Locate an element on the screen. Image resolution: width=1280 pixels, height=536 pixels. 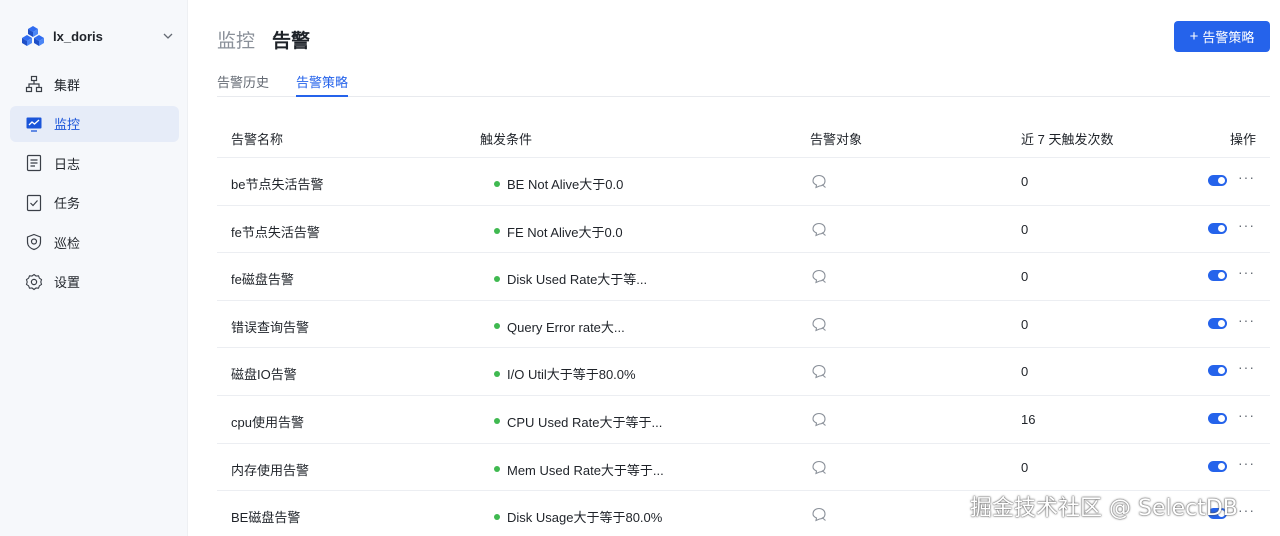
log-icon is located at coordinates (34, 163).